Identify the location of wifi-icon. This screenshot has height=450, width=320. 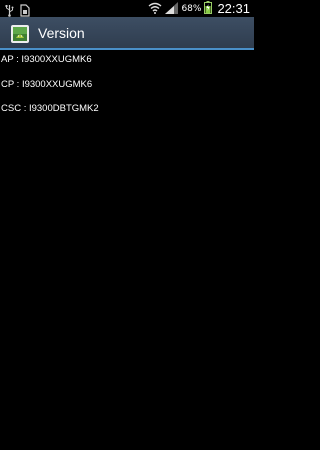
(155, 9).